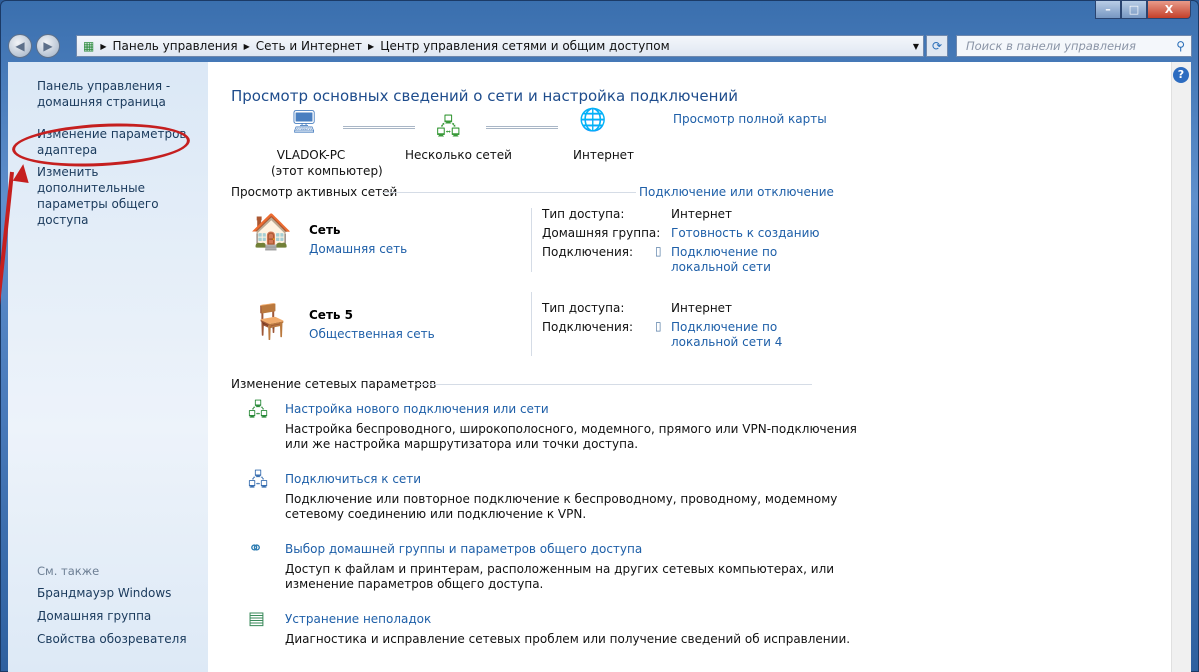  I want to click on computer-icon: 🖥, so click(304, 122).